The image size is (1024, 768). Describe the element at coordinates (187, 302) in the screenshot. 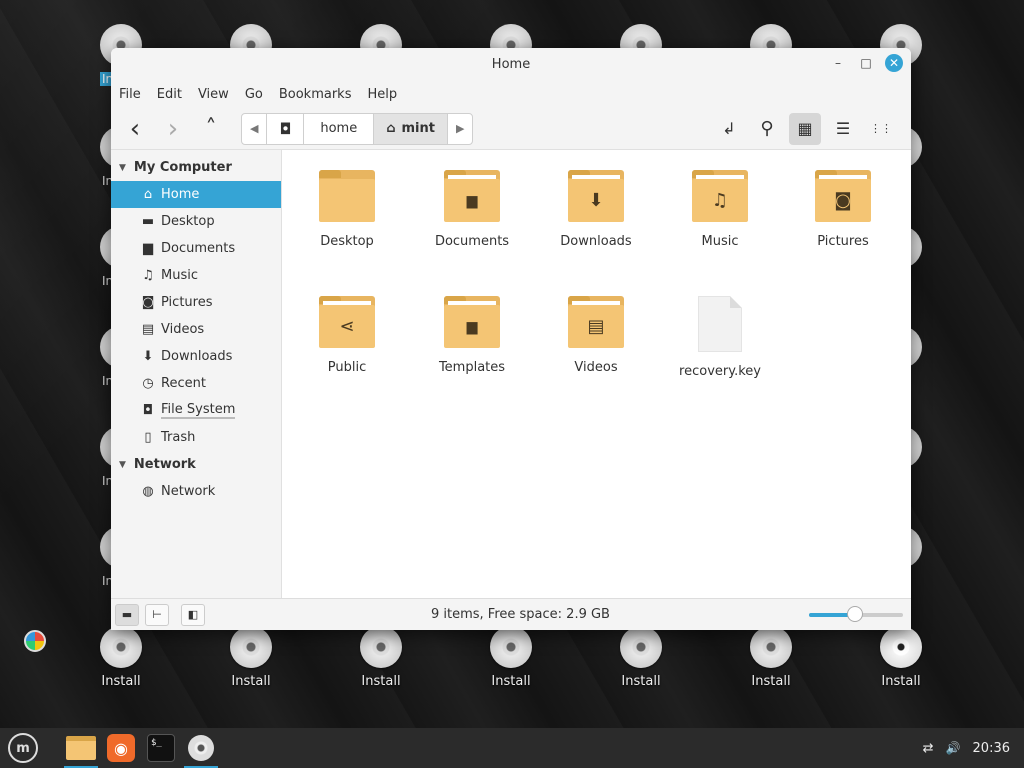

I see `sidebar-item-label: Pictures` at that location.